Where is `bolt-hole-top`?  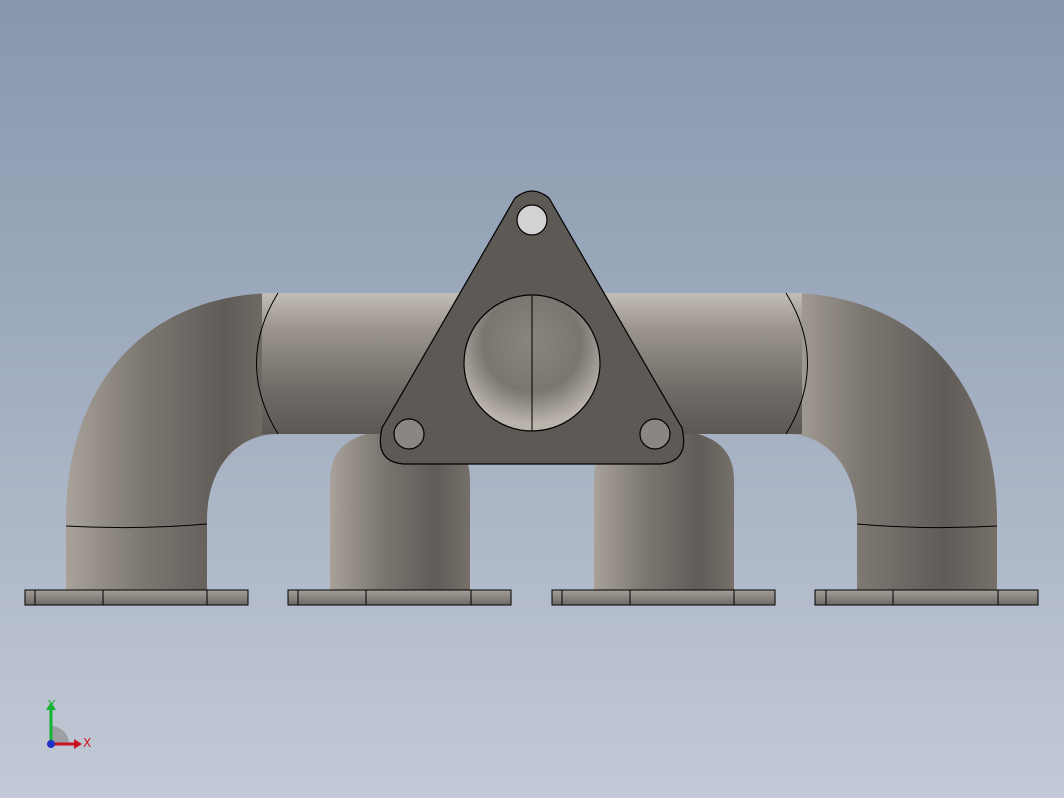
bolt-hole-top is located at coordinates (532, 220).